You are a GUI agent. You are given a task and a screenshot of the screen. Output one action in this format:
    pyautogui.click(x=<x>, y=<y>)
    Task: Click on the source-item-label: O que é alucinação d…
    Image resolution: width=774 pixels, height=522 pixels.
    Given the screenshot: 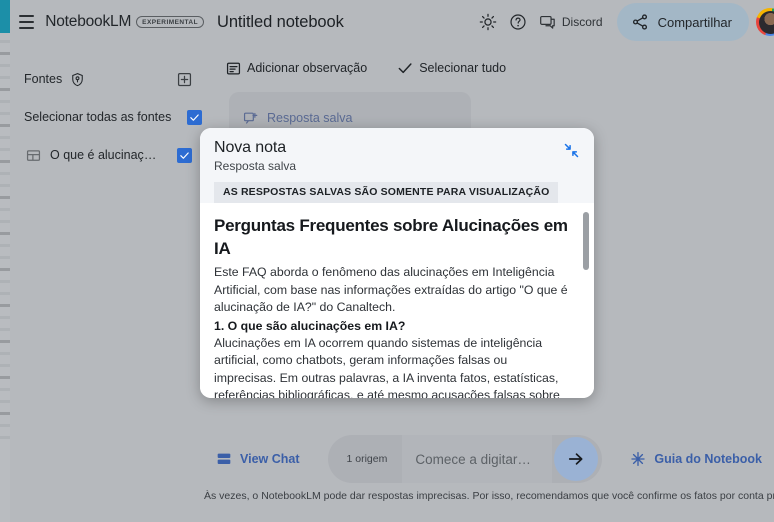 What is the action you would take?
    pyautogui.click(x=104, y=155)
    